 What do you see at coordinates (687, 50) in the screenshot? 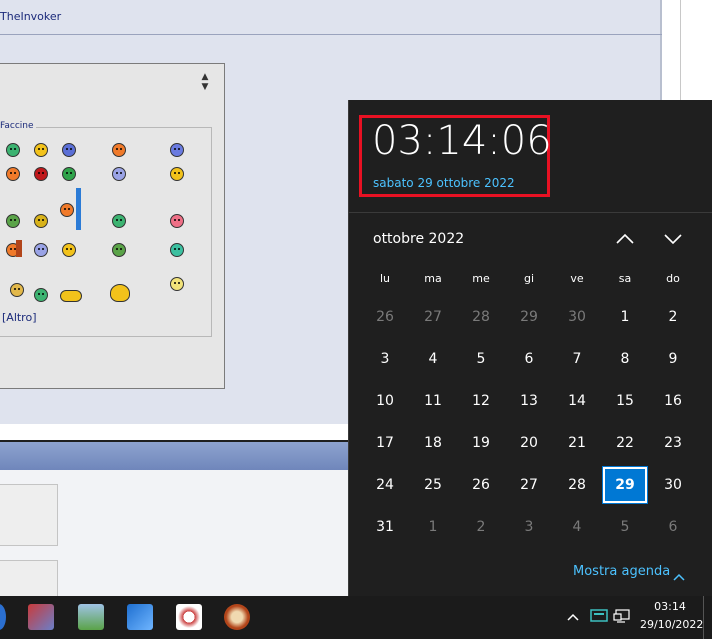
I see `desktop-strip` at bounding box center [687, 50].